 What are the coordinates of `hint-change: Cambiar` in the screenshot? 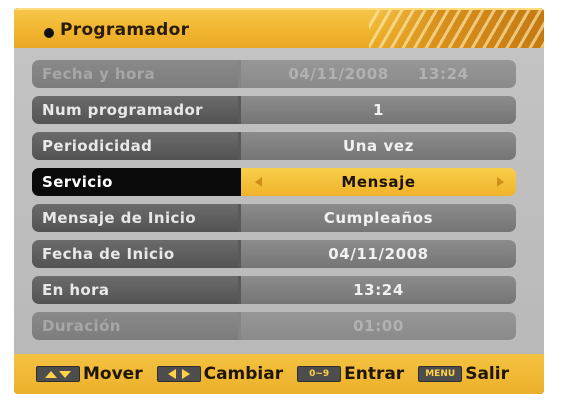 It's located at (220, 374).